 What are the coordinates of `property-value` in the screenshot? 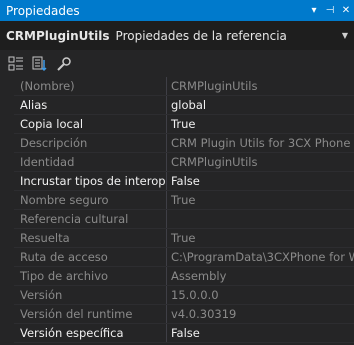 It's located at (260, 219).